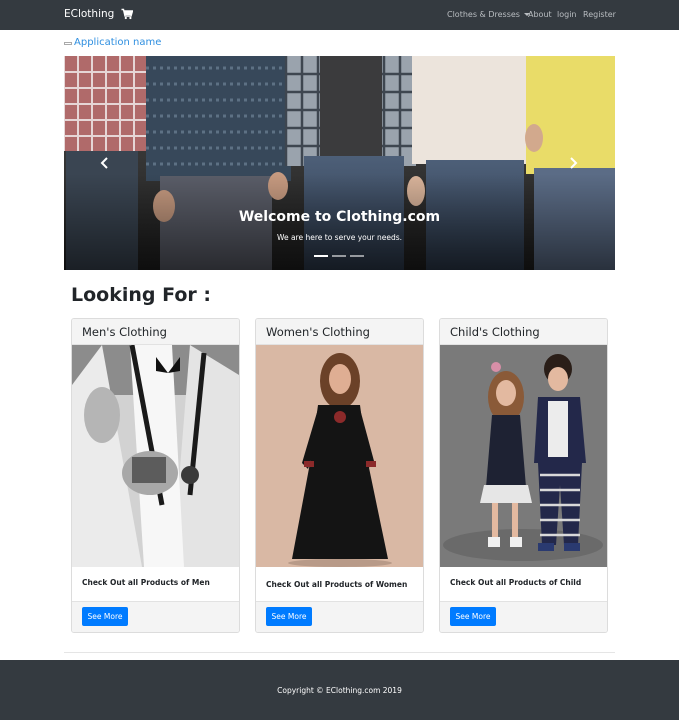 The image size is (679, 720). Describe the element at coordinates (516, 582) in the screenshot. I see `card-text: Check Out all Products of Child` at that location.